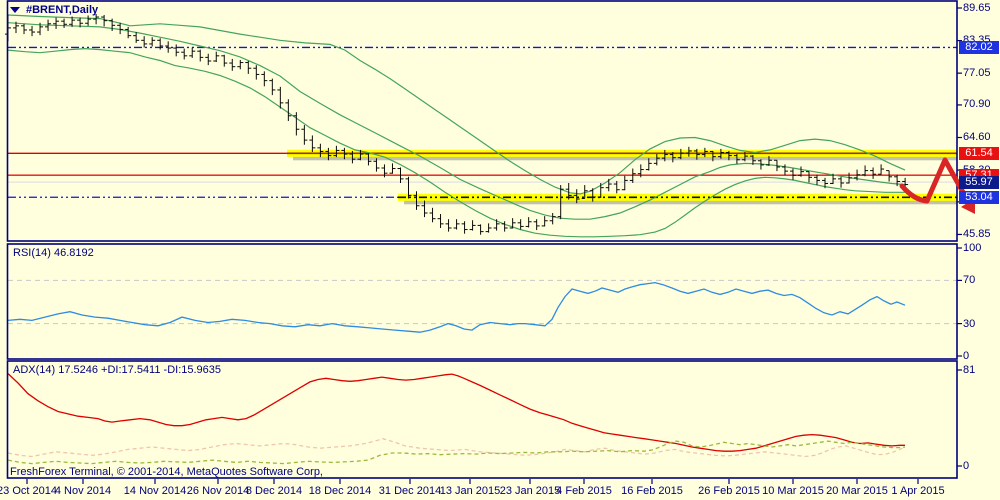  I want to click on adx-series-ADX, so click(456, 412).